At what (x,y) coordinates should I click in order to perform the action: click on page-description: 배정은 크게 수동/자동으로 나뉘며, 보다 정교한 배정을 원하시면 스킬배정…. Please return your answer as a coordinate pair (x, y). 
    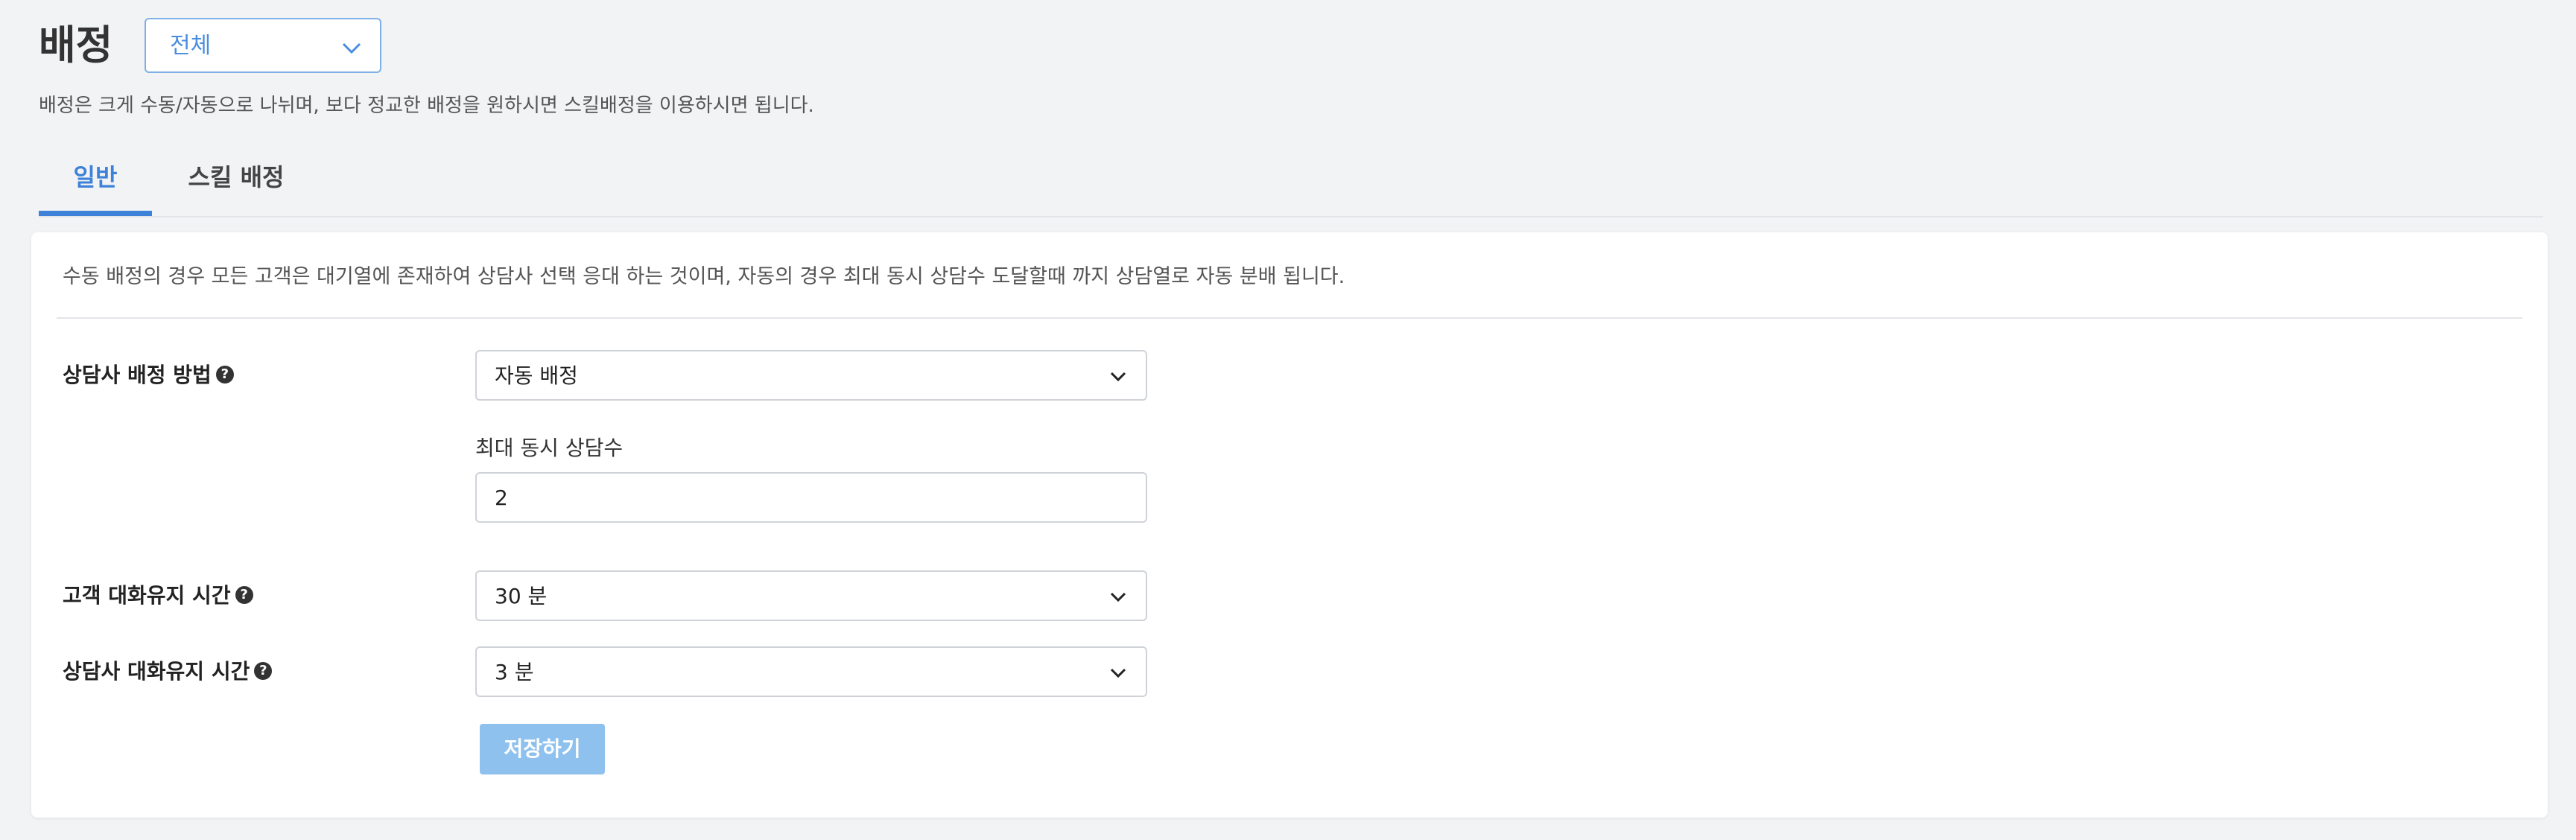
    Looking at the image, I should click on (427, 106).